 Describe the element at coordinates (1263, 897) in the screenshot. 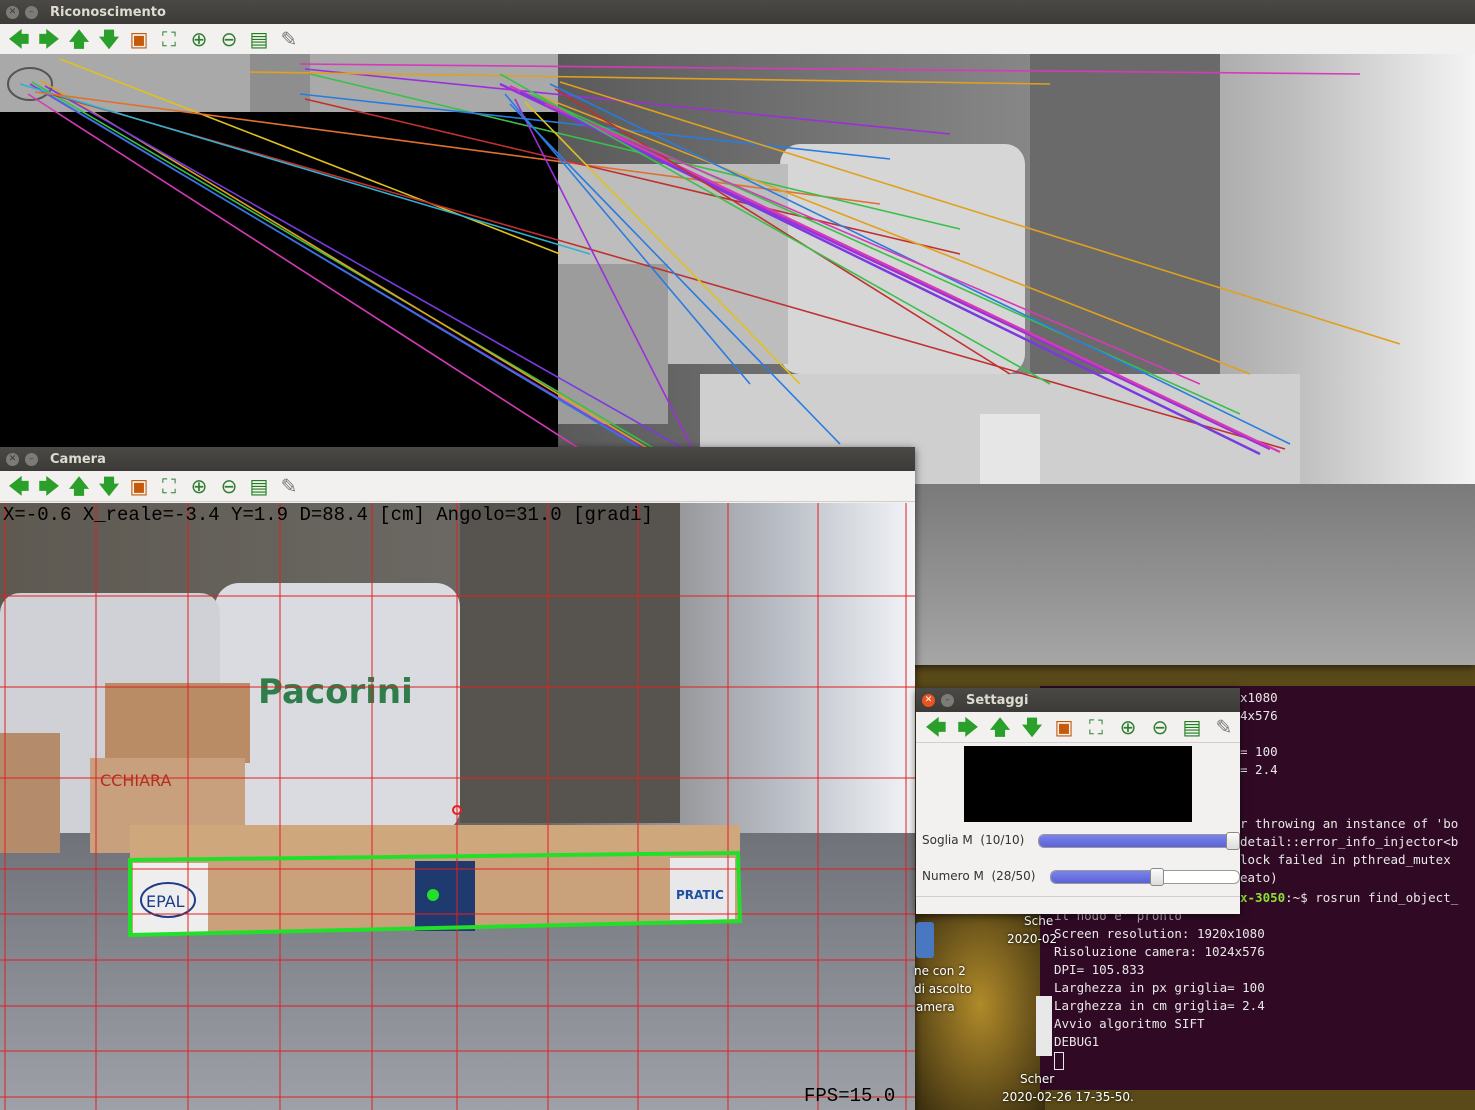

I see `prompt-host: x-3050` at that location.